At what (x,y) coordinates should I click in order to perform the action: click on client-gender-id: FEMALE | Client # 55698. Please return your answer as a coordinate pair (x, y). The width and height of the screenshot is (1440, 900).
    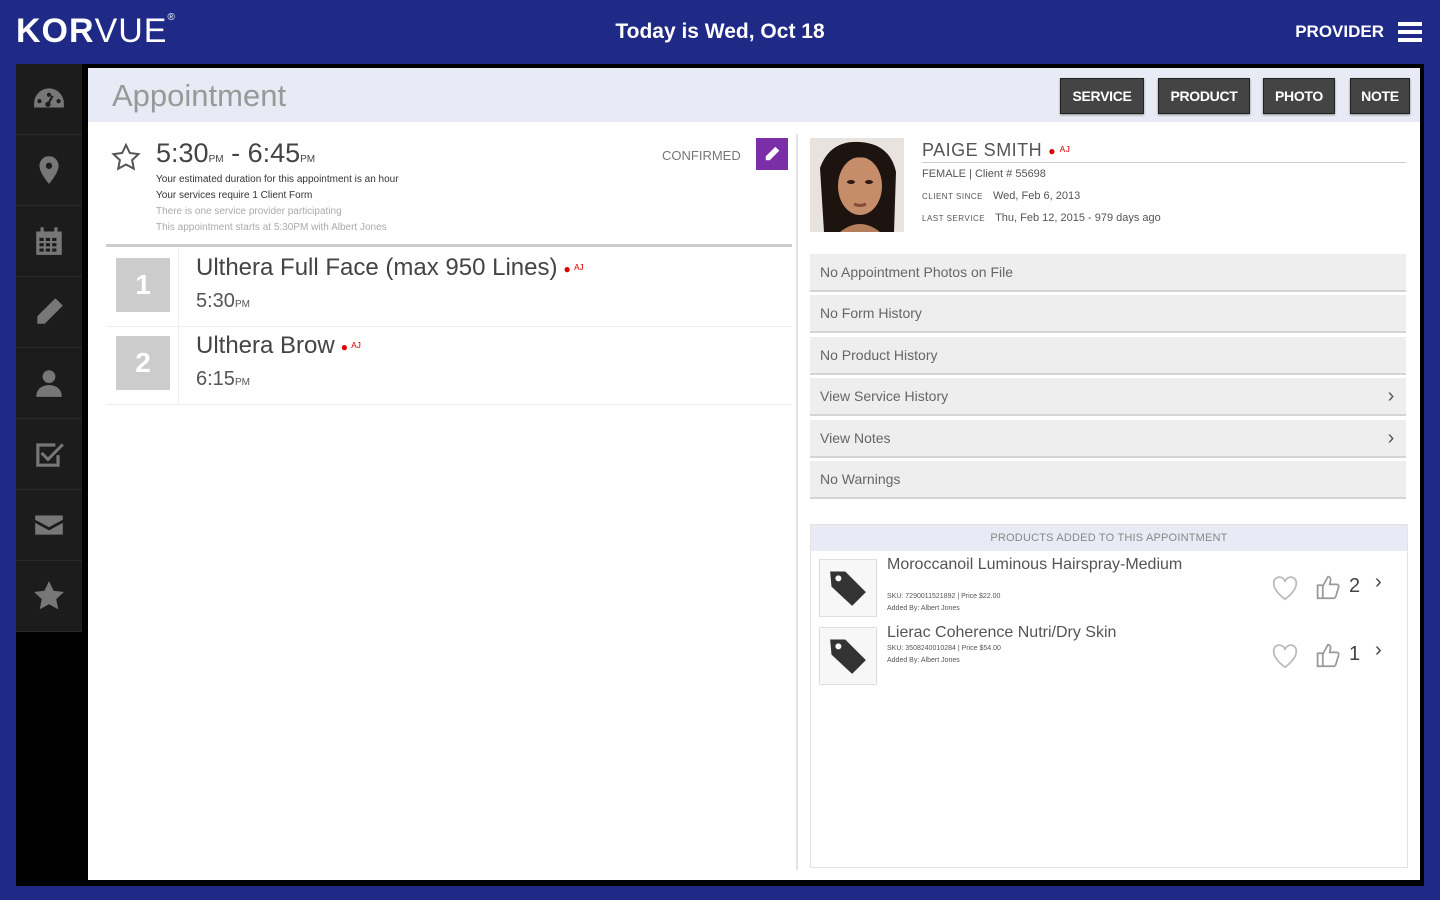
    Looking at the image, I should click on (984, 174).